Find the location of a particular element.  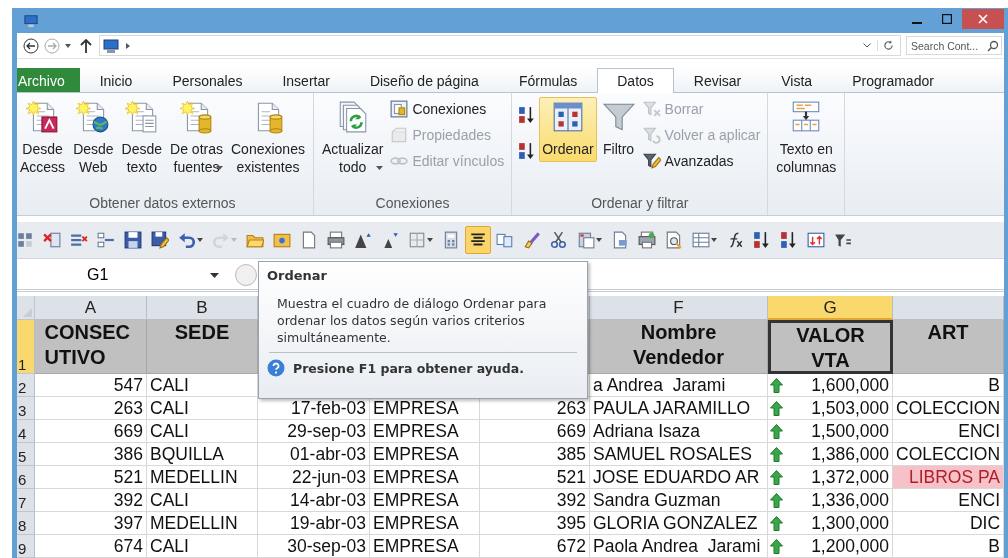

ribbon-tab: Vista is located at coordinates (797, 80).